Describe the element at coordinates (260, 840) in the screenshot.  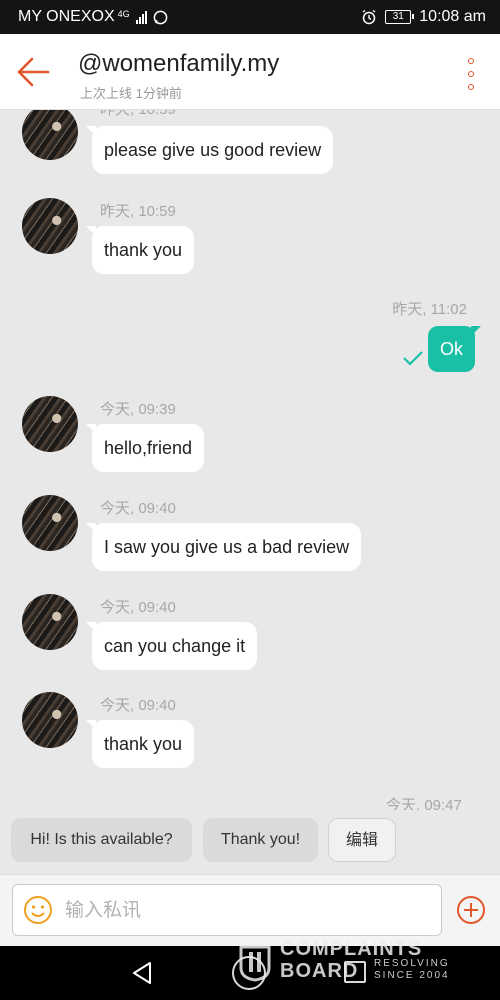
I see `quick-reply-chip: Thank you!` at that location.